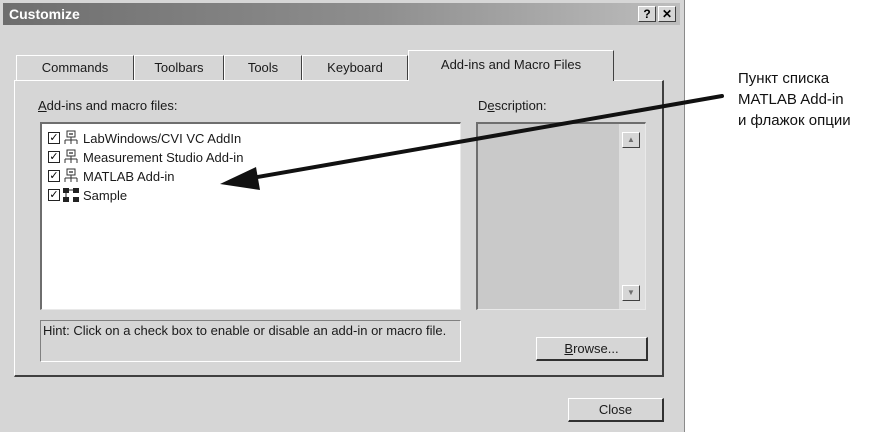  Describe the element at coordinates (472, 142) in the screenshot. I see `annotation-arrow` at that location.